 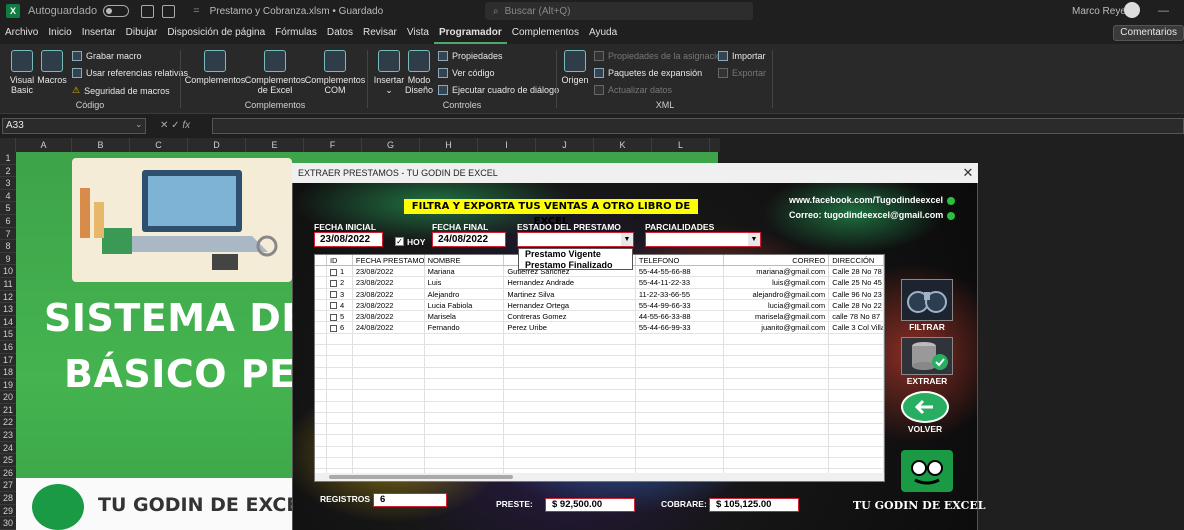 What do you see at coordinates (139, 124) in the screenshot?
I see `chevron-down-icon: ⌄` at bounding box center [139, 124].